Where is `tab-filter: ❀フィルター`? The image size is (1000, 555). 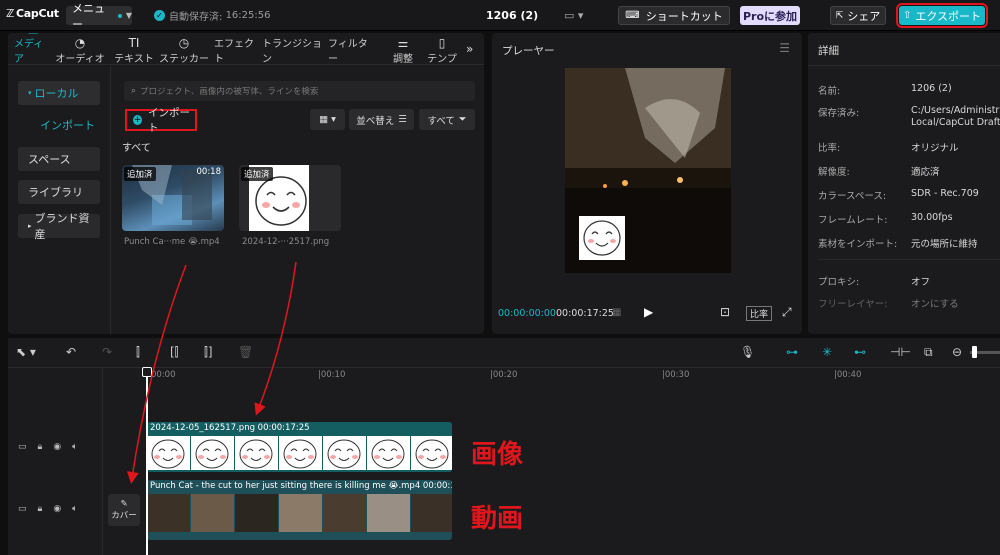 tab-filter: ❀フィルター is located at coordinates (352, 49).